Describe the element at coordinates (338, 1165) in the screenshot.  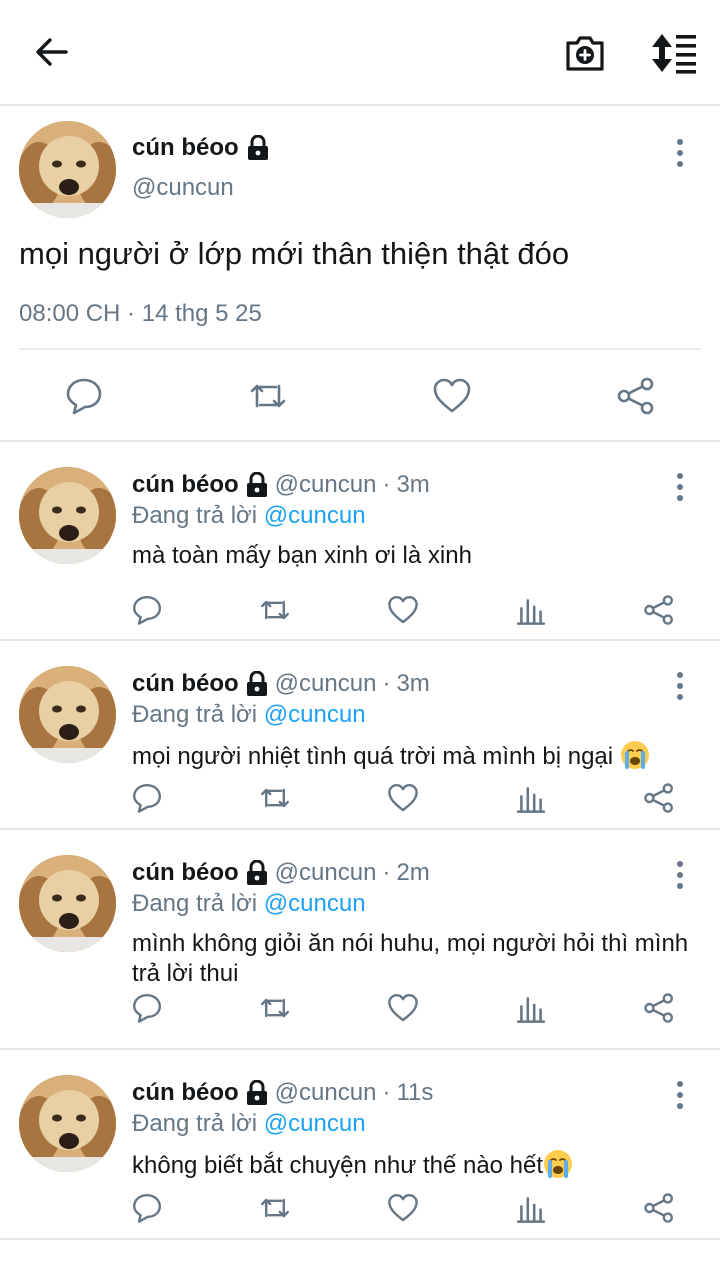
I see `reply-text-content: không biết bắt chuyện như thế nào hết` at that location.